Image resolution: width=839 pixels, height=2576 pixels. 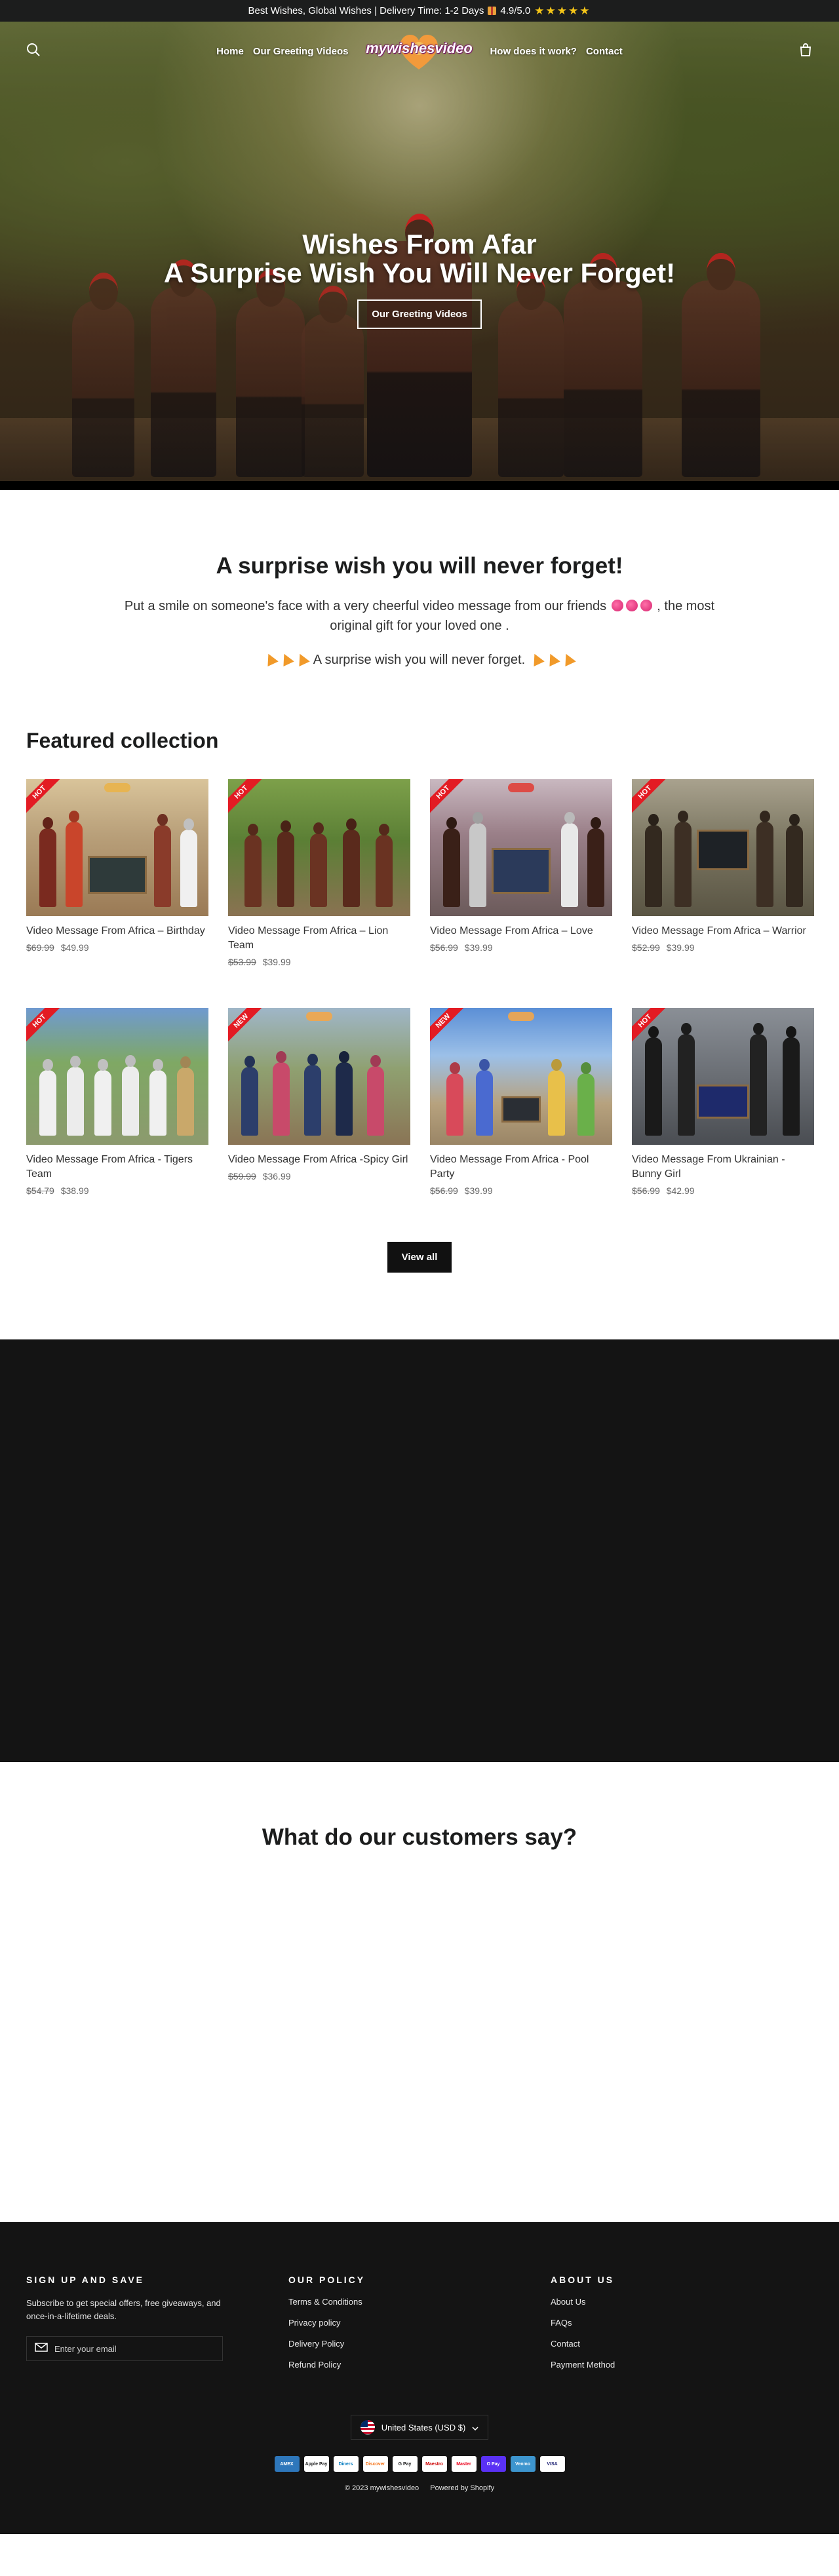 What do you see at coordinates (523, 2464) in the screenshot?
I see `venmo-icon: Venmo` at bounding box center [523, 2464].